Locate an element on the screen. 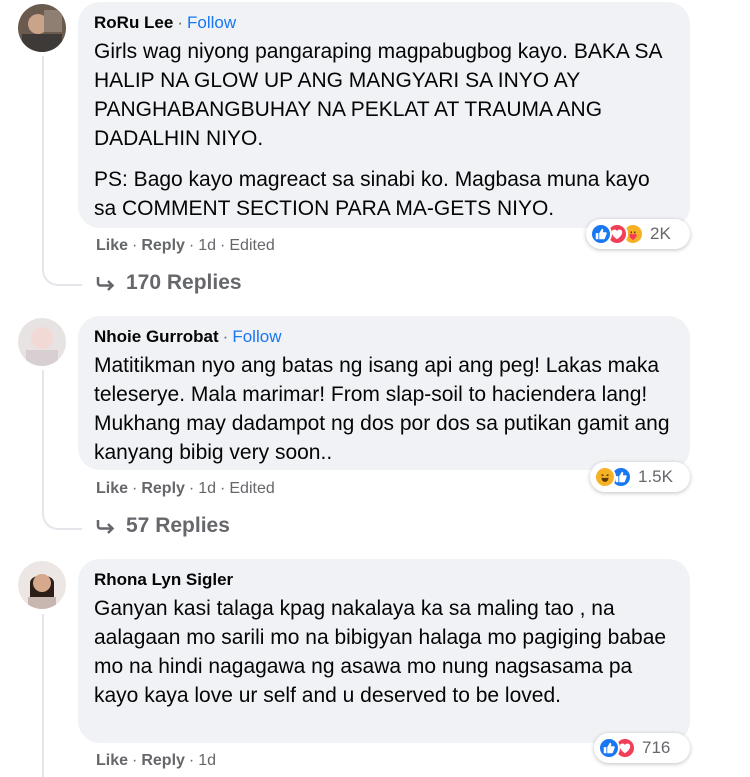  author-name: RoRu Lee is located at coordinates (133, 22).